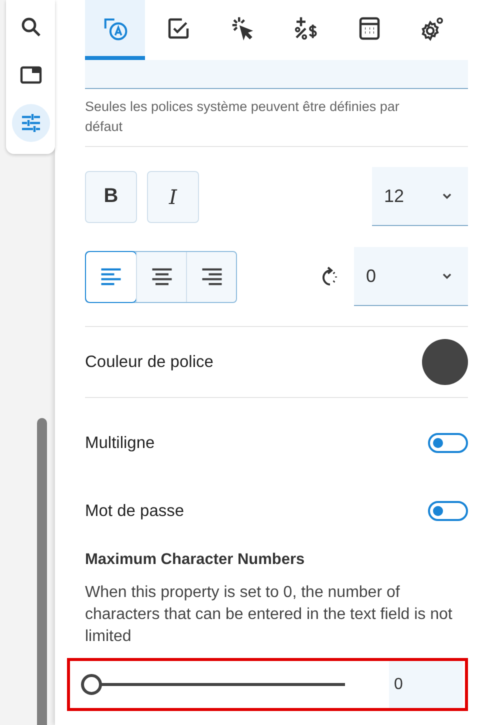  Describe the element at coordinates (195, 560) in the screenshot. I see `section-title: Maximum Character Numbers` at that location.